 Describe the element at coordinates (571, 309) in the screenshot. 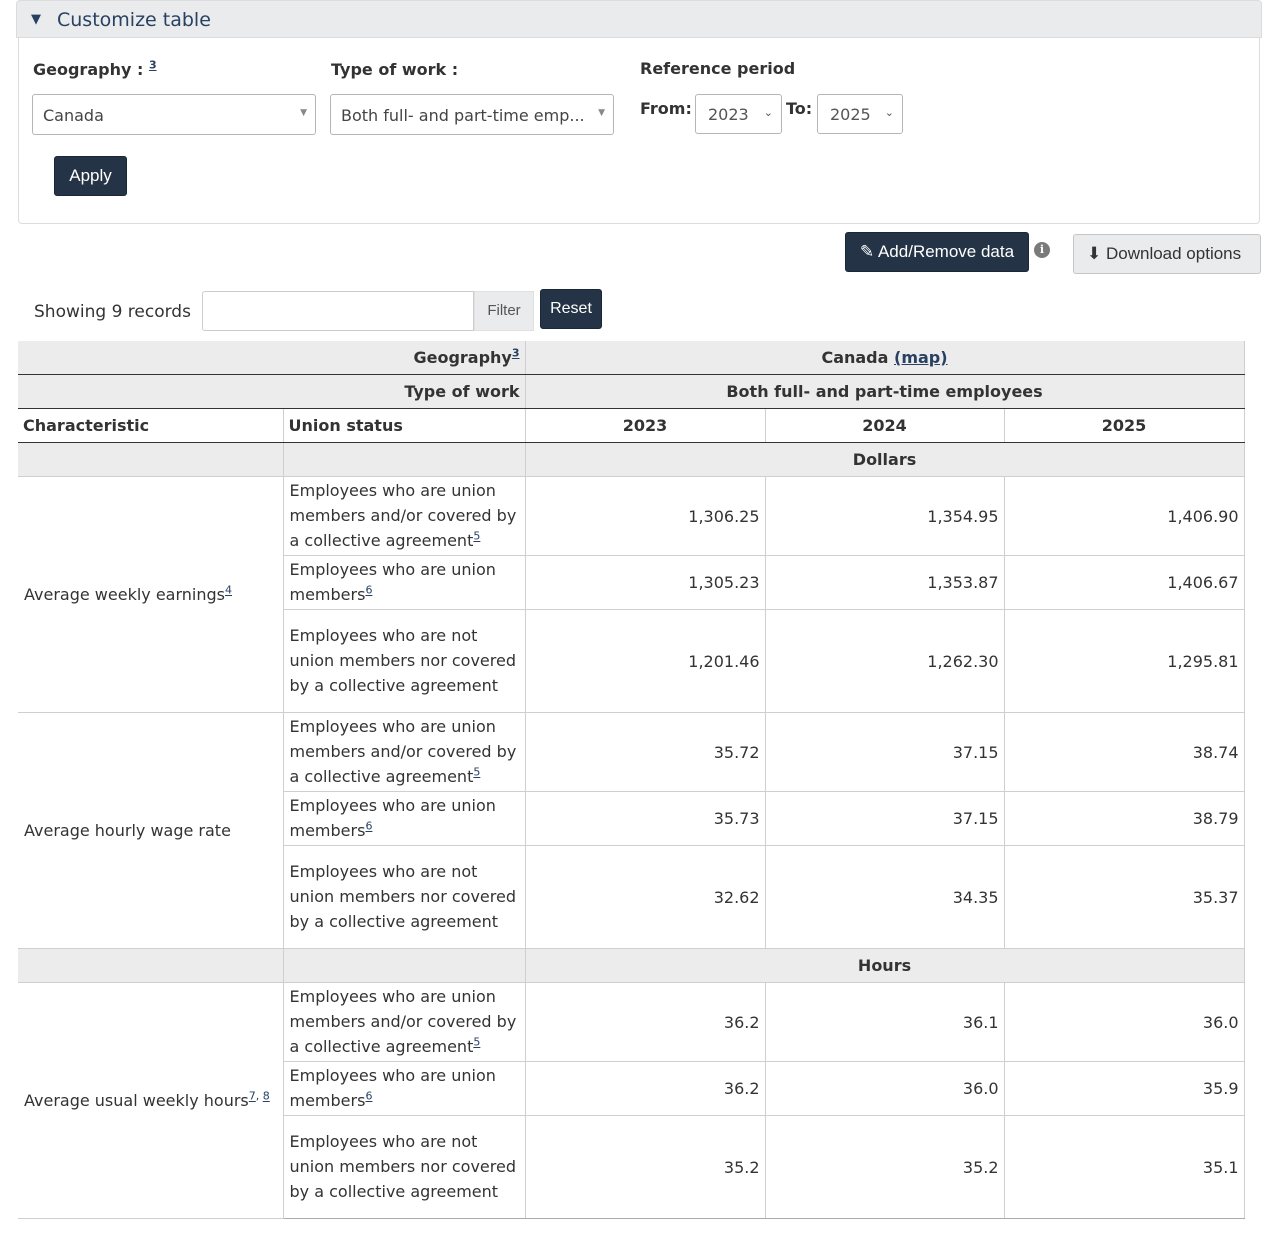

I see `reset-button: Reset` at that location.